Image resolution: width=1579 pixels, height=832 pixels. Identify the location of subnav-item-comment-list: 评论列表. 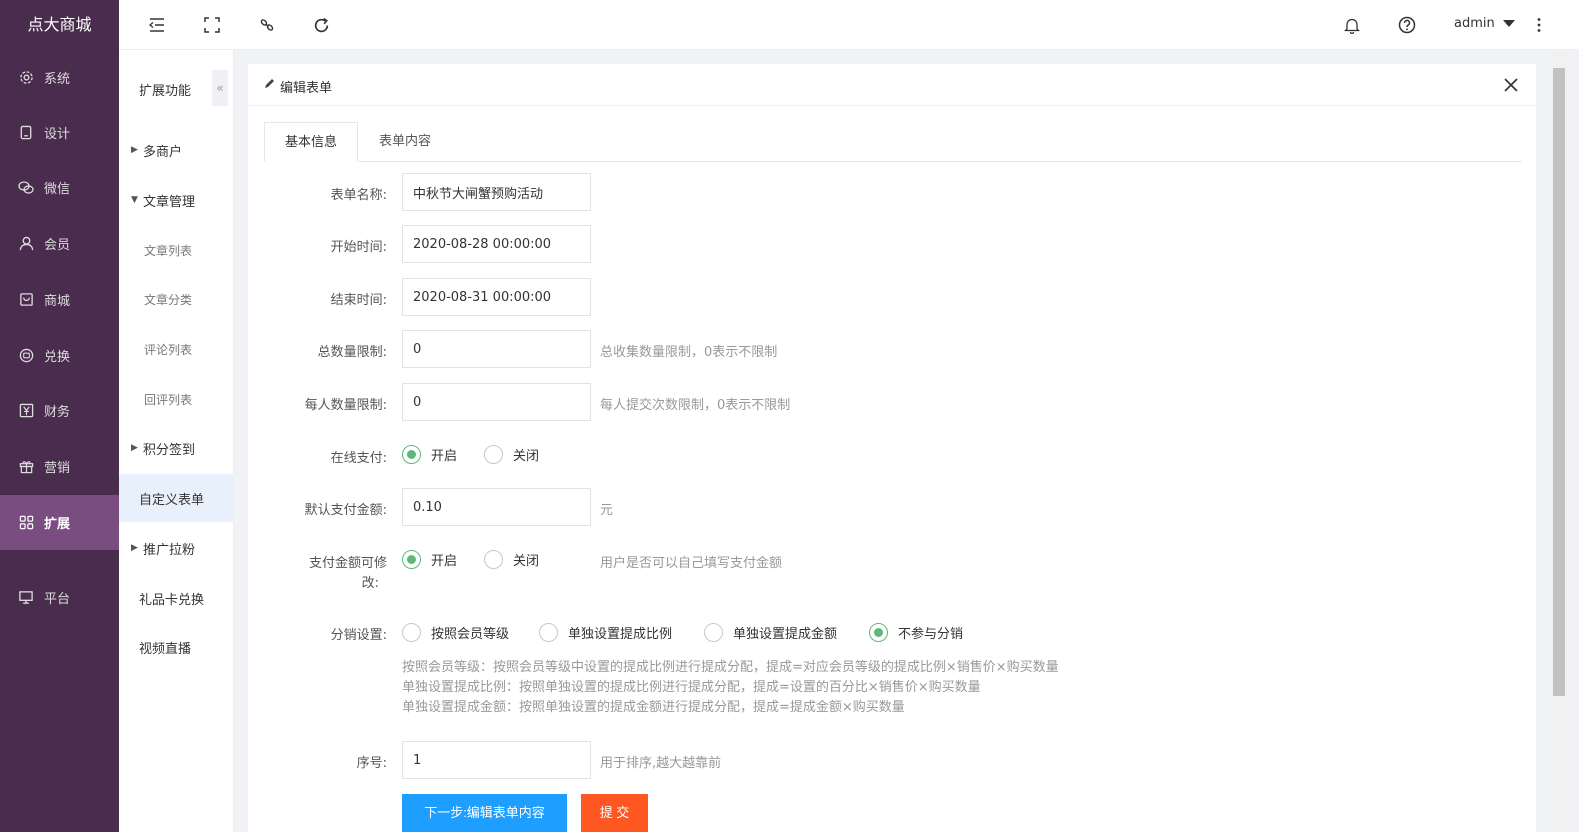
(176, 349).